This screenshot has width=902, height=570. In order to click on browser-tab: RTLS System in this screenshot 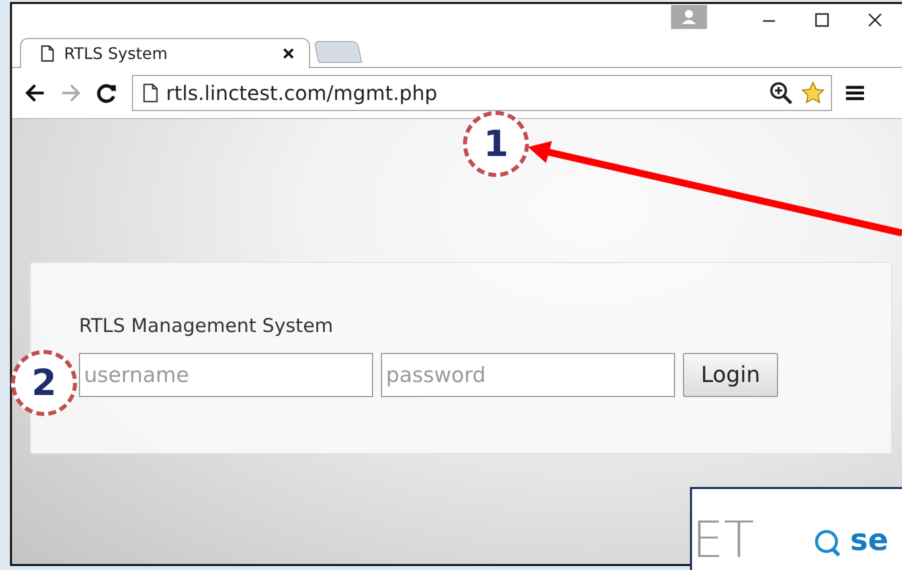, I will do `click(165, 53)`.